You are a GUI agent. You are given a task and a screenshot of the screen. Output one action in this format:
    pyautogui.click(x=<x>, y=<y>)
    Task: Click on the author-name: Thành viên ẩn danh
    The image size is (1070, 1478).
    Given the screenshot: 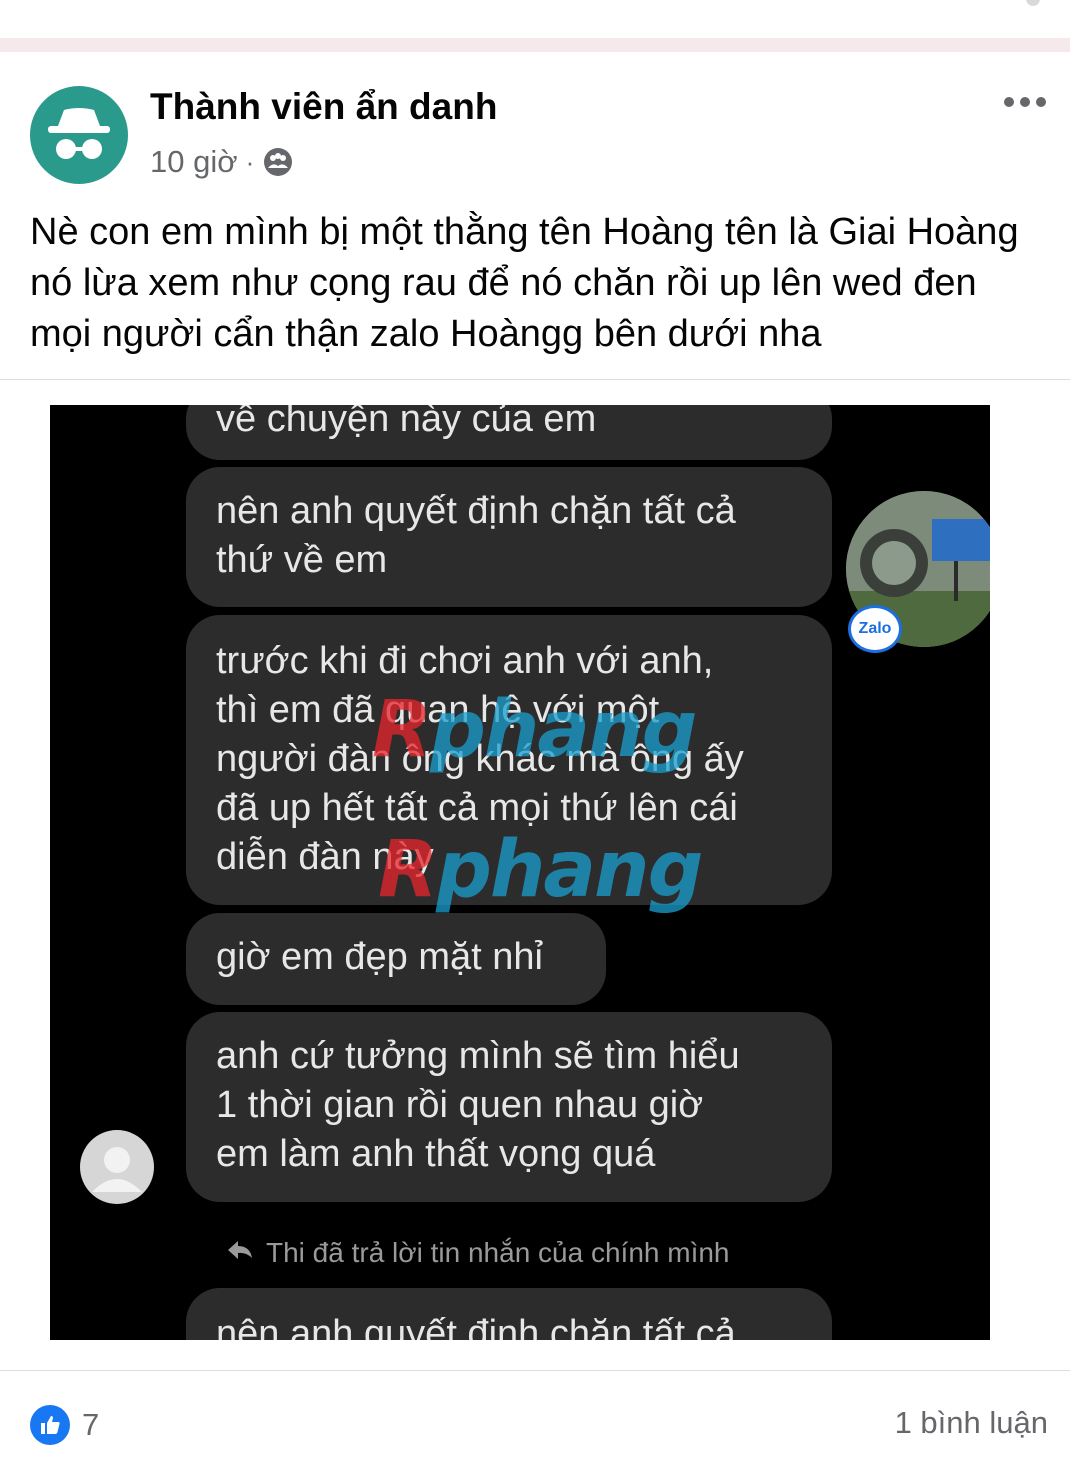 What is the action you would take?
    pyautogui.click(x=323, y=107)
    